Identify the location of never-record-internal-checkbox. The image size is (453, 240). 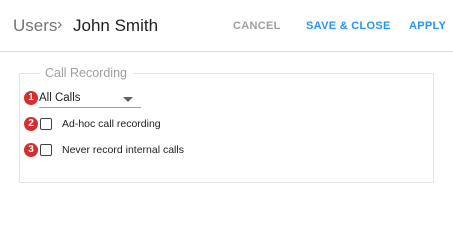
(46, 150).